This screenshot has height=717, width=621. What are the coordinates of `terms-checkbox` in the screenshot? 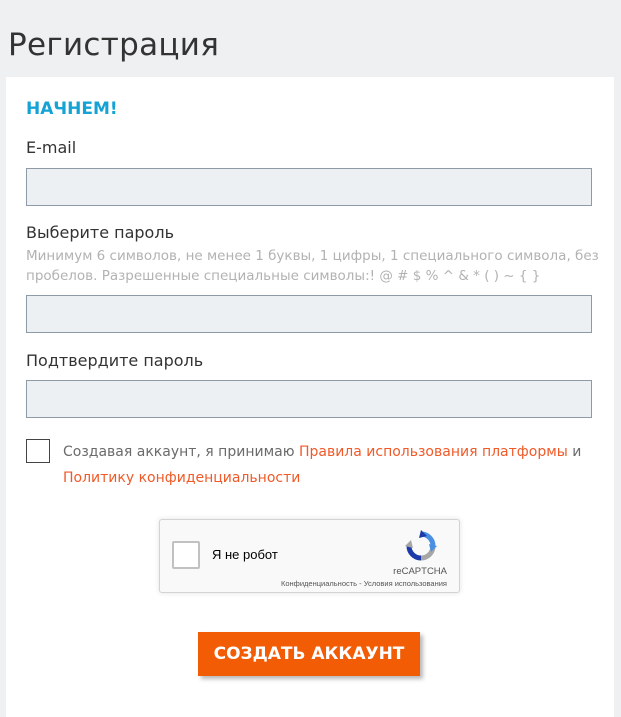 It's located at (38, 451).